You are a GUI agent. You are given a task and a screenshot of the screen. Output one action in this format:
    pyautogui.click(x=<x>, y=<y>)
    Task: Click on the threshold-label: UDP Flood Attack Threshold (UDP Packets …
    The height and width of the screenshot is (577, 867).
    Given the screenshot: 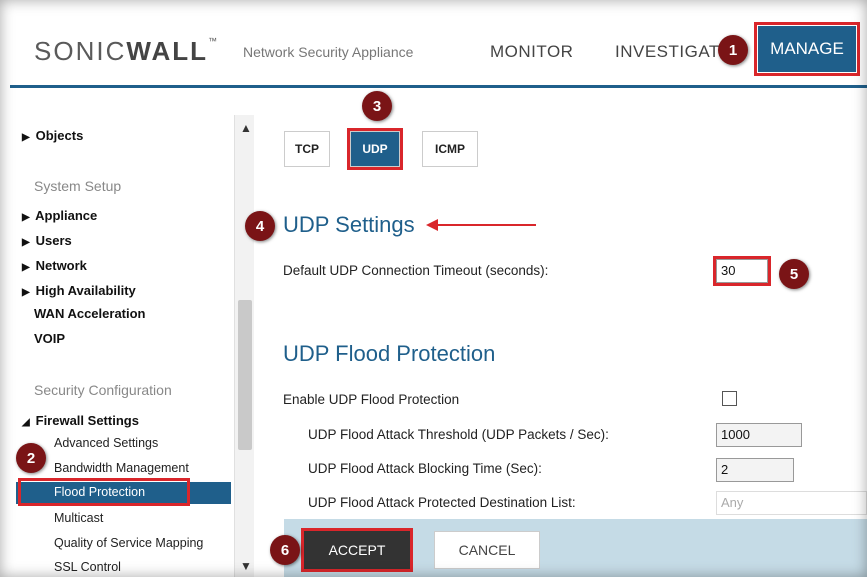 What is the action you would take?
    pyautogui.click(x=458, y=434)
    